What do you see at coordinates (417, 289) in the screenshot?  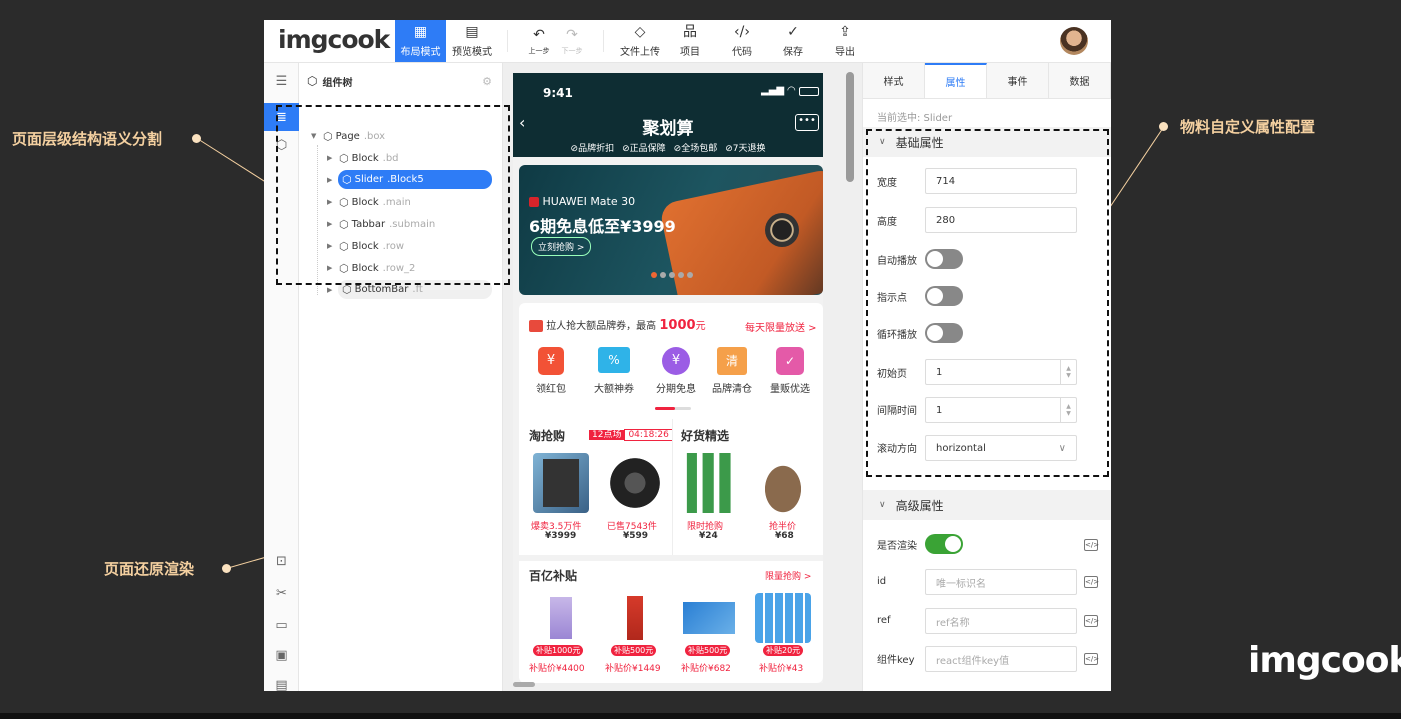 I see `node-class: .ft` at bounding box center [417, 289].